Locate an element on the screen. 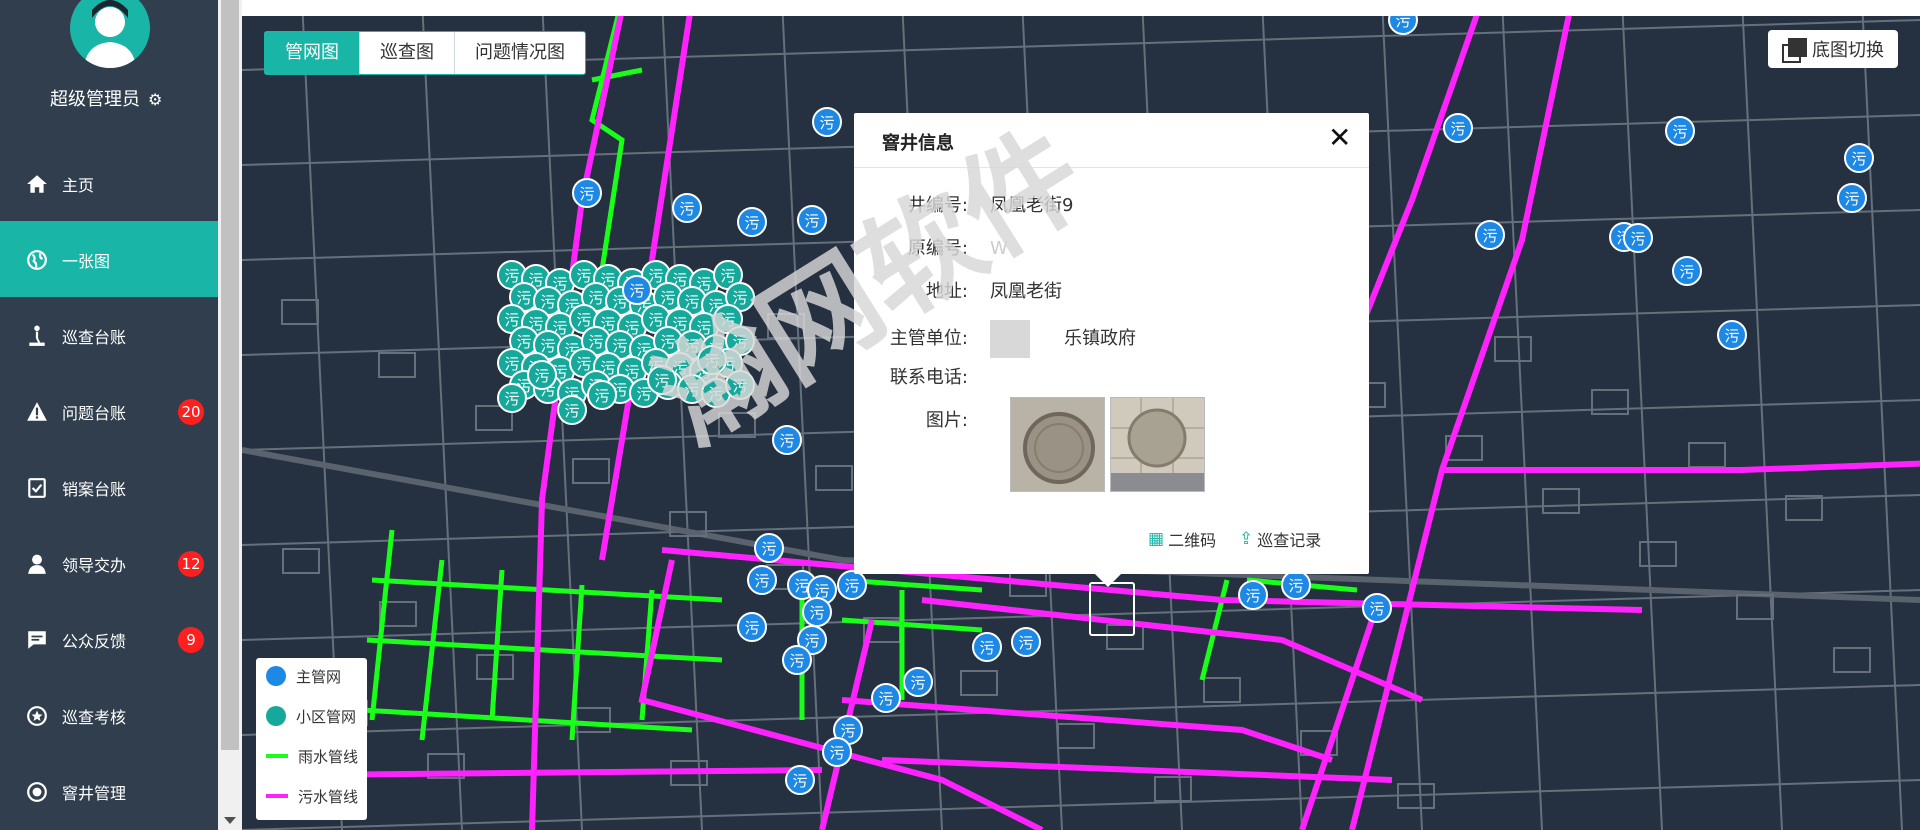 This screenshot has height=830, width=1920. sidebar-item-label: 领导交办 is located at coordinates (94, 565).